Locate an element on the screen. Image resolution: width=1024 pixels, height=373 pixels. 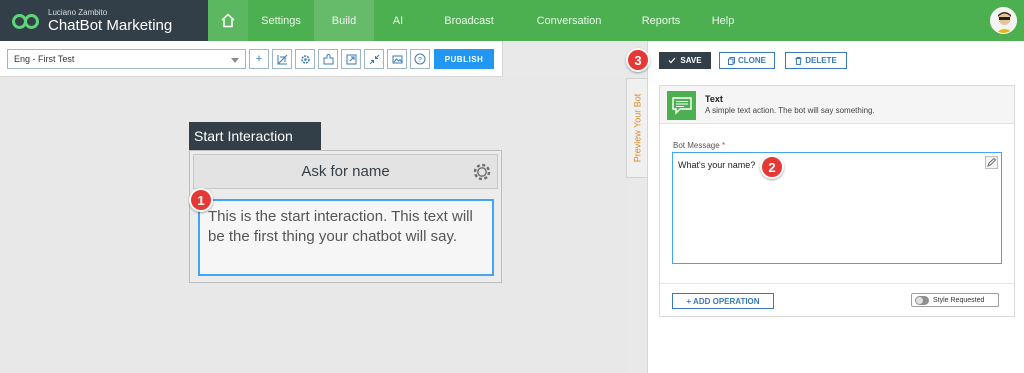
brand-subtitle: Luciano Zambito is located at coordinates (78, 12).